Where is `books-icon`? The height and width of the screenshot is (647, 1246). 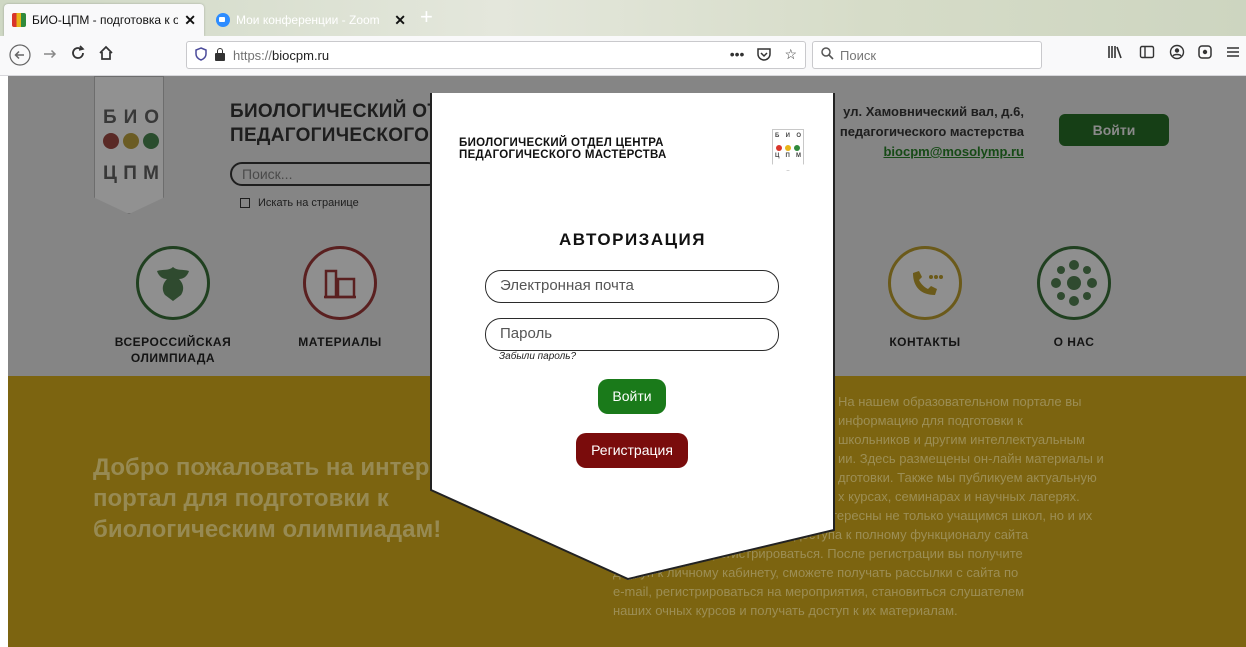 books-icon is located at coordinates (340, 283).